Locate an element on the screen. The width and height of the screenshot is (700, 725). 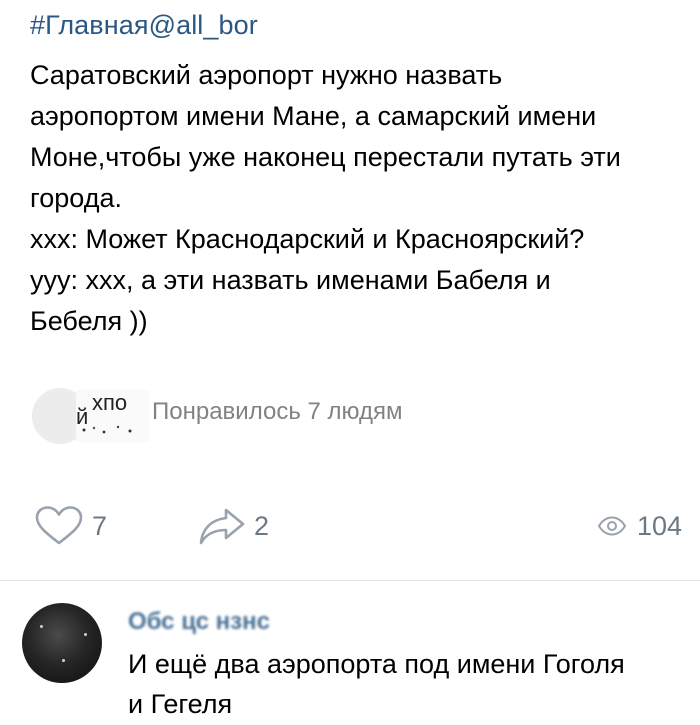
avatar-sparkles-icon is located at coordinates (107, 429).